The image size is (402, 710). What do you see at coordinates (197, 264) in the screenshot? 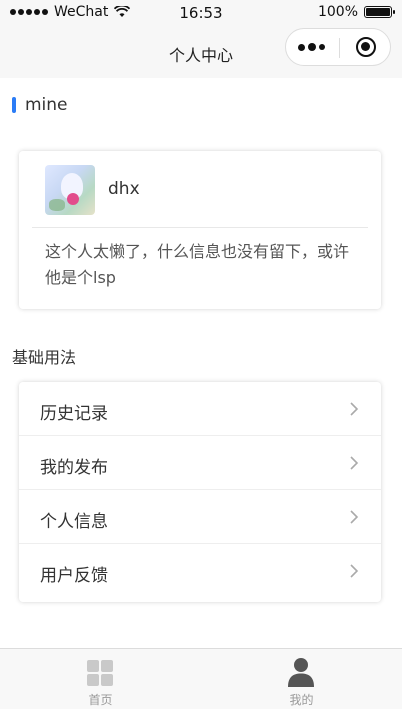
I see `user-bio: 这个人太懒了，什么信息也没有留下，或许他是个lsp` at bounding box center [197, 264].